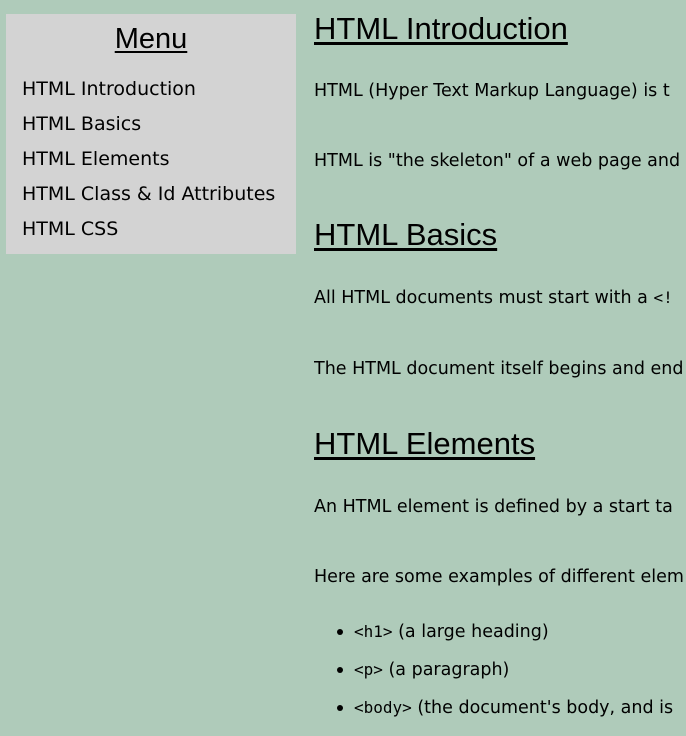  I want to click on heading-html-introduction: HTML Introduction, so click(441, 28).